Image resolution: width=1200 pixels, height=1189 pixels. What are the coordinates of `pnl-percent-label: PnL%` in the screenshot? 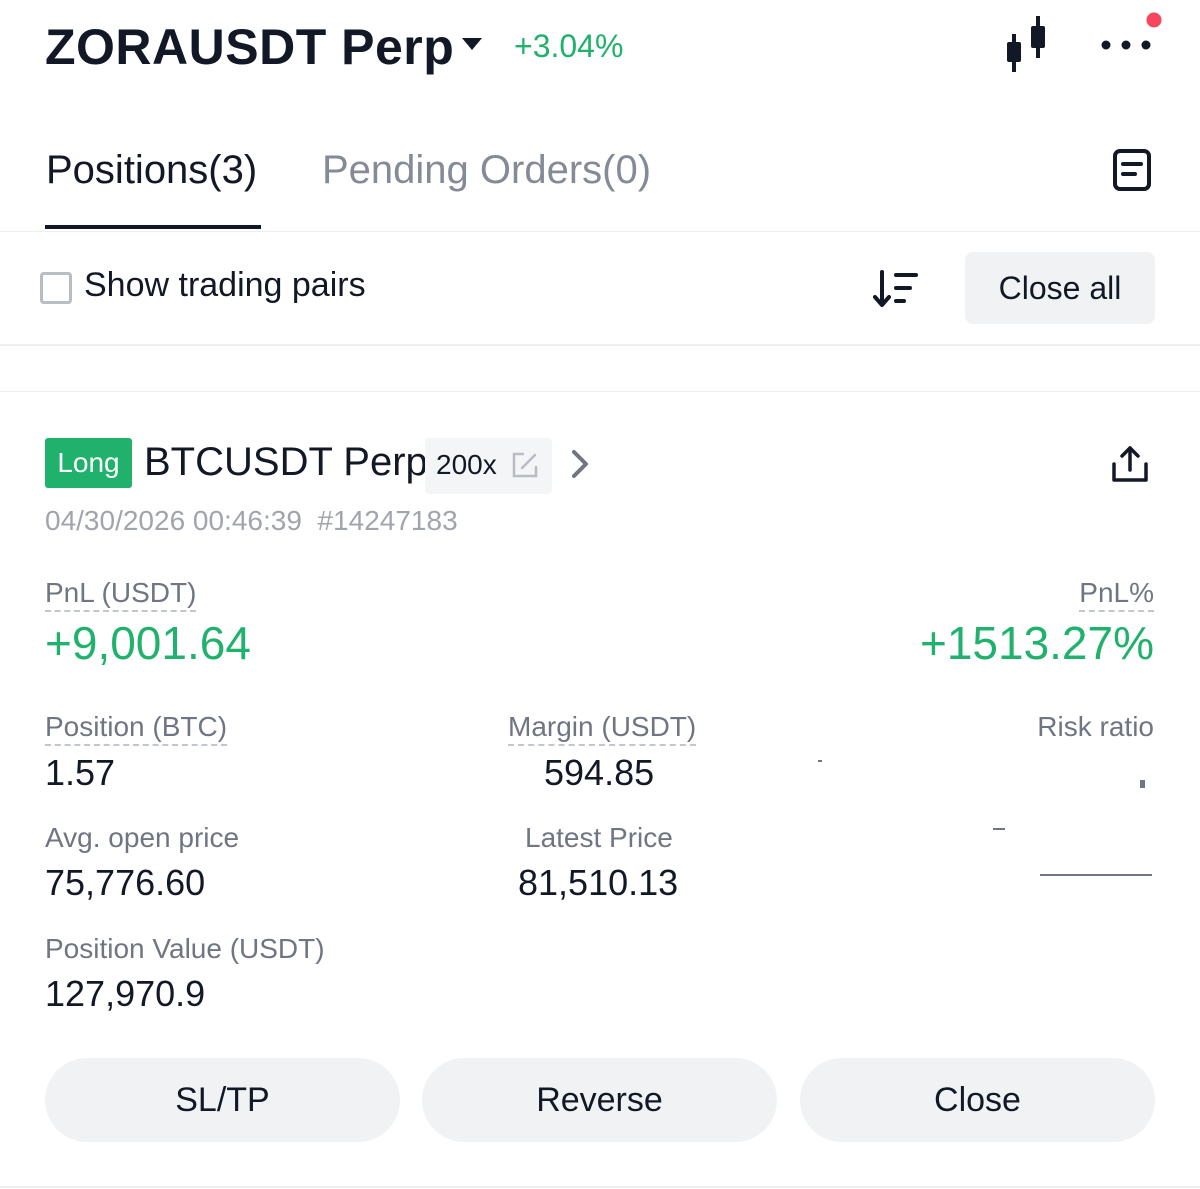 It's located at (1116, 594).